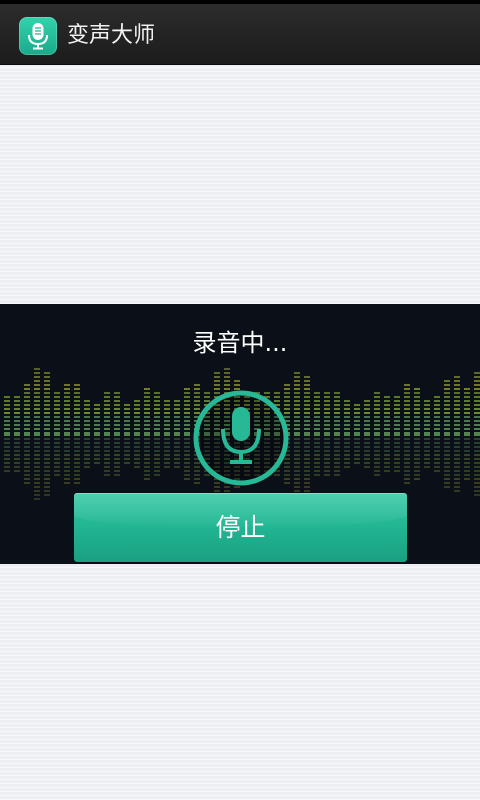 Image resolution: width=480 pixels, height=800 pixels. What do you see at coordinates (240, 34) in the screenshot?
I see `action-bar: 变声大师` at bounding box center [240, 34].